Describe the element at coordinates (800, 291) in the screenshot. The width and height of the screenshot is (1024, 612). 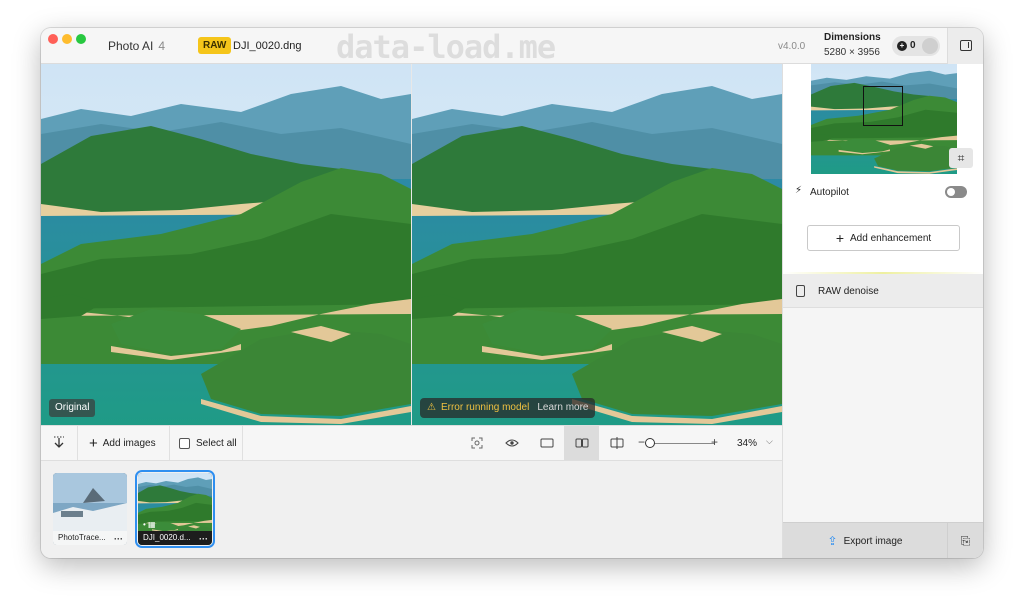
I see `document-icon` at that location.